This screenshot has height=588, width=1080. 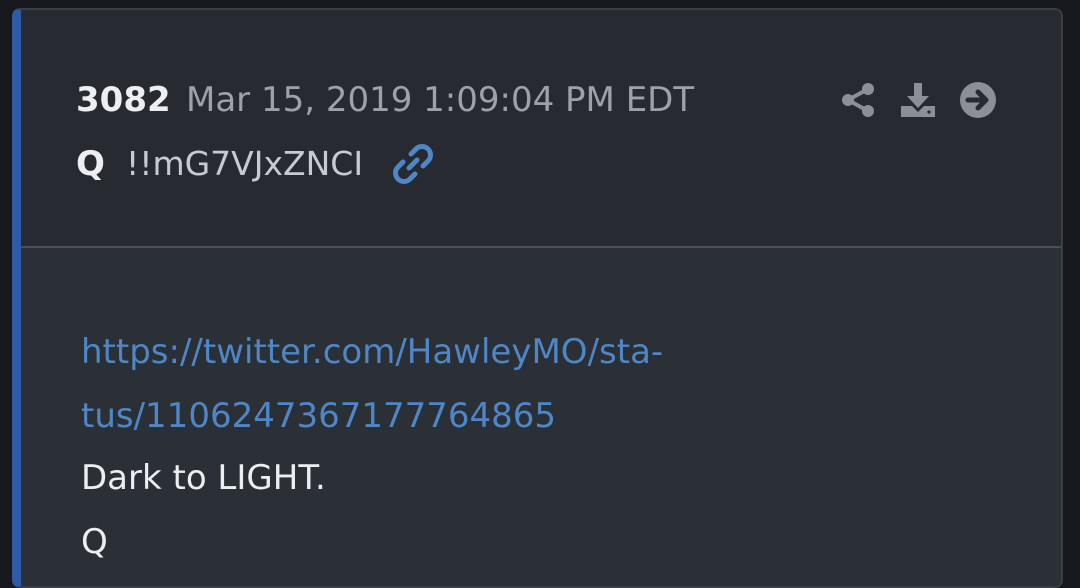 I want to click on post-text-line: Dark to LIGHT., so click(x=203, y=478).